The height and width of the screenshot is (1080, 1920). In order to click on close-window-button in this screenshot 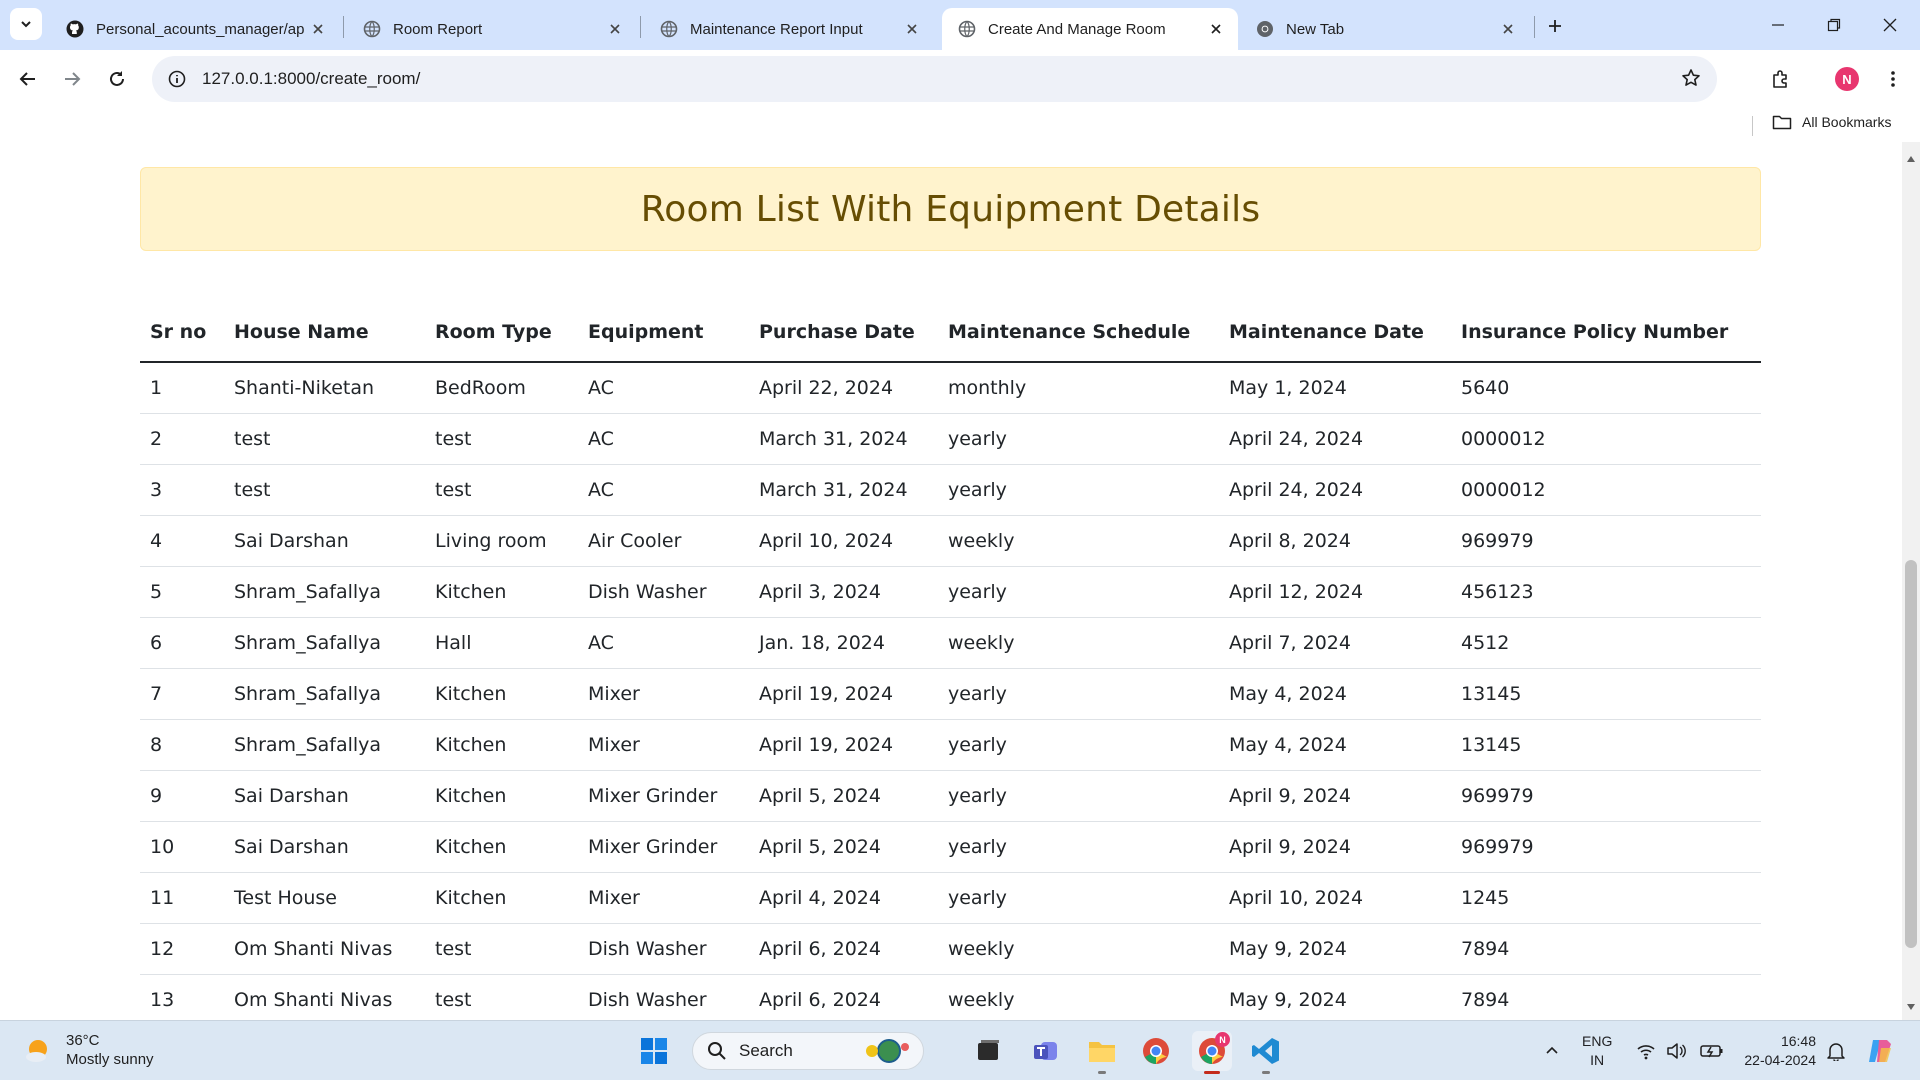, I will do `click(1890, 25)`.